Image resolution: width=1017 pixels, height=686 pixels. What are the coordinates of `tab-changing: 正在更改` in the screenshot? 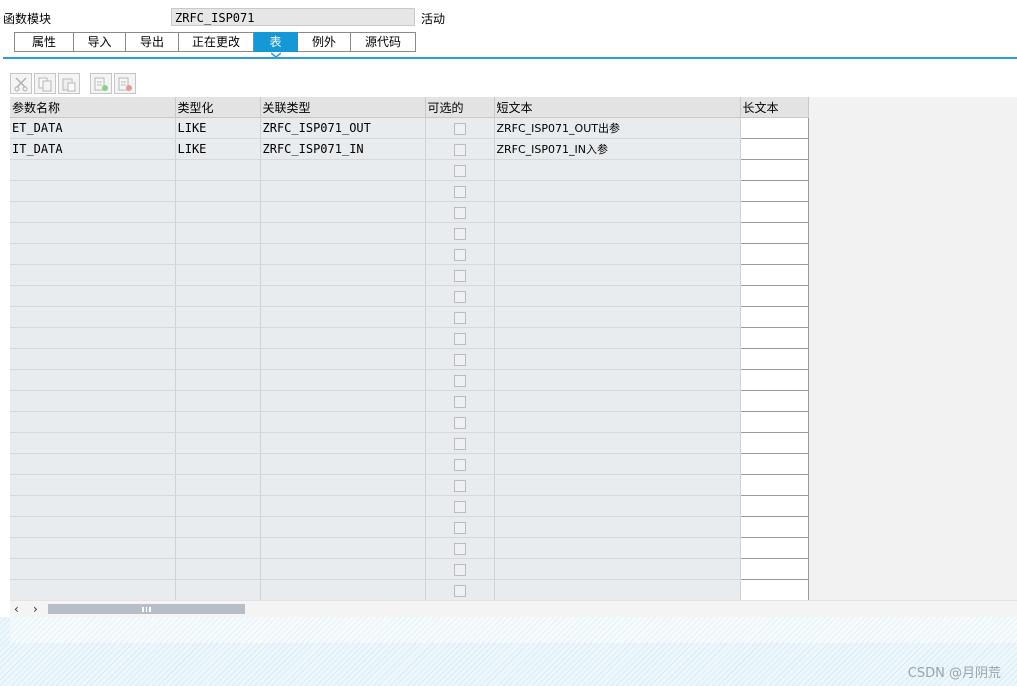 It's located at (216, 42).